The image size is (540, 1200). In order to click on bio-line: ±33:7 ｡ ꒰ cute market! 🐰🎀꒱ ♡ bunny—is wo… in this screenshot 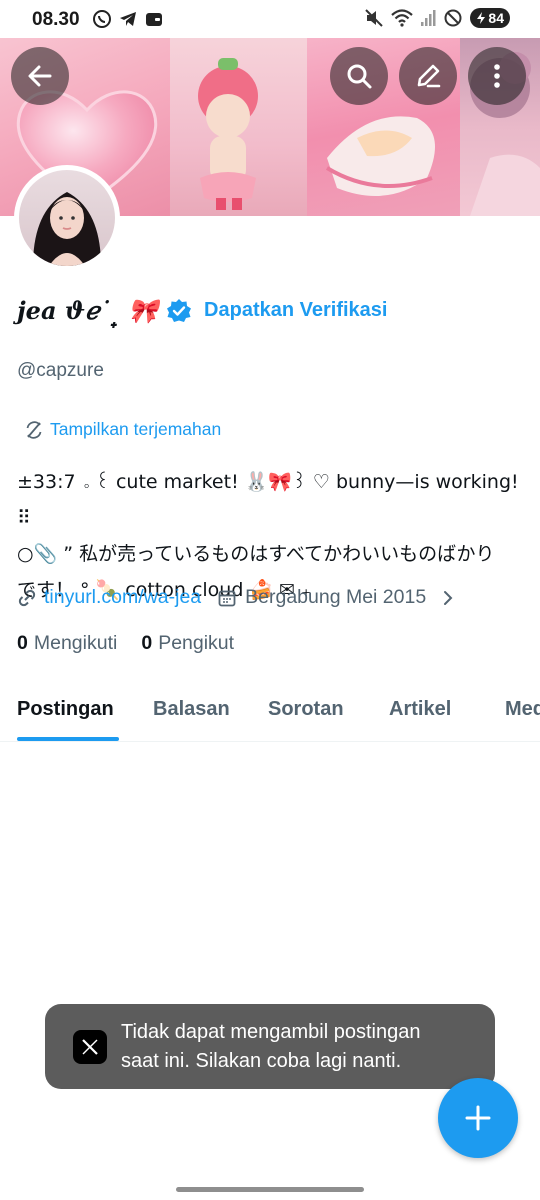, I will do `click(268, 500)`.